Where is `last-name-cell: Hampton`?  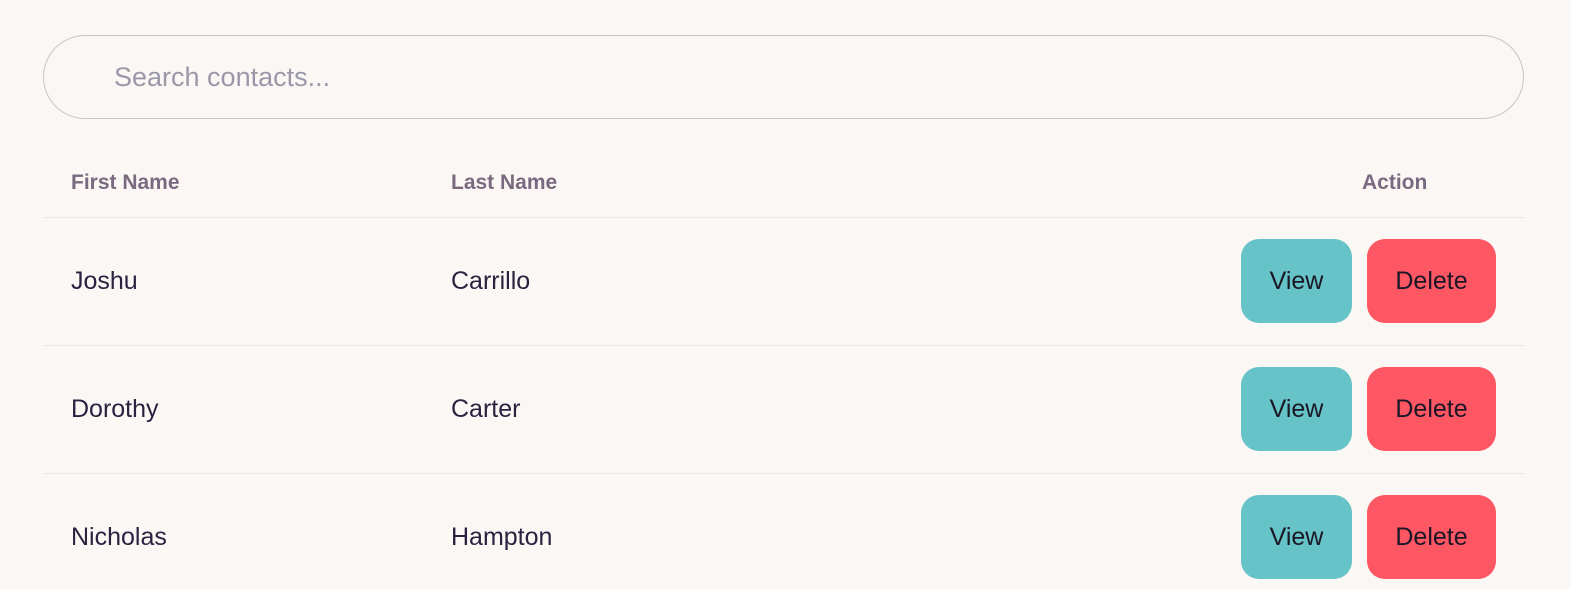 last-name-cell: Hampton is located at coordinates (502, 537).